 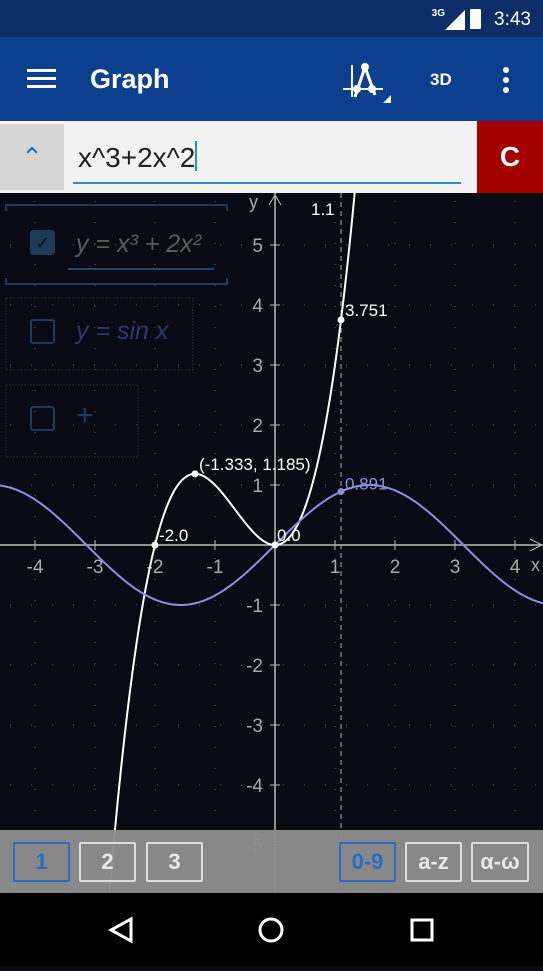 What do you see at coordinates (41, 79) in the screenshot?
I see `menu-icon` at bounding box center [41, 79].